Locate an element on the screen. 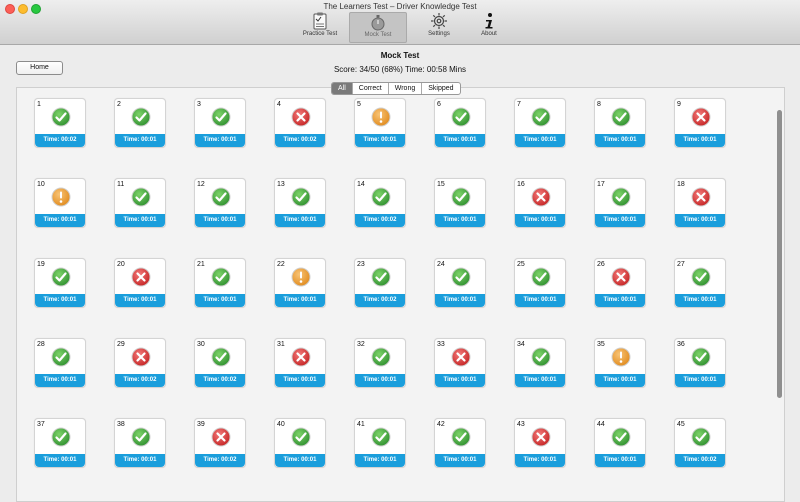 The image size is (800, 502). question-number: 1 is located at coordinates (39, 104).